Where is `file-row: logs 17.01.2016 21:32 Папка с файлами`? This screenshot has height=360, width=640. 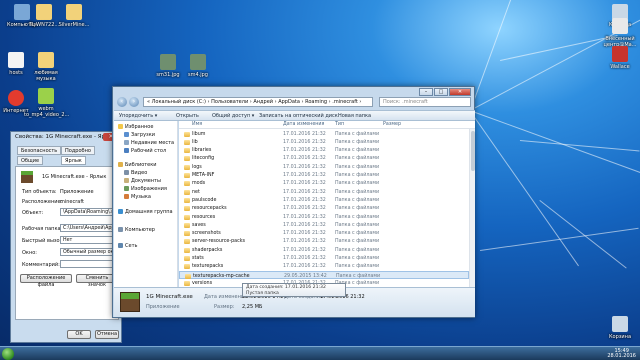
file-row: logs 17.01.2016 21:32 Папка с файлами is located at coordinates (324, 167).